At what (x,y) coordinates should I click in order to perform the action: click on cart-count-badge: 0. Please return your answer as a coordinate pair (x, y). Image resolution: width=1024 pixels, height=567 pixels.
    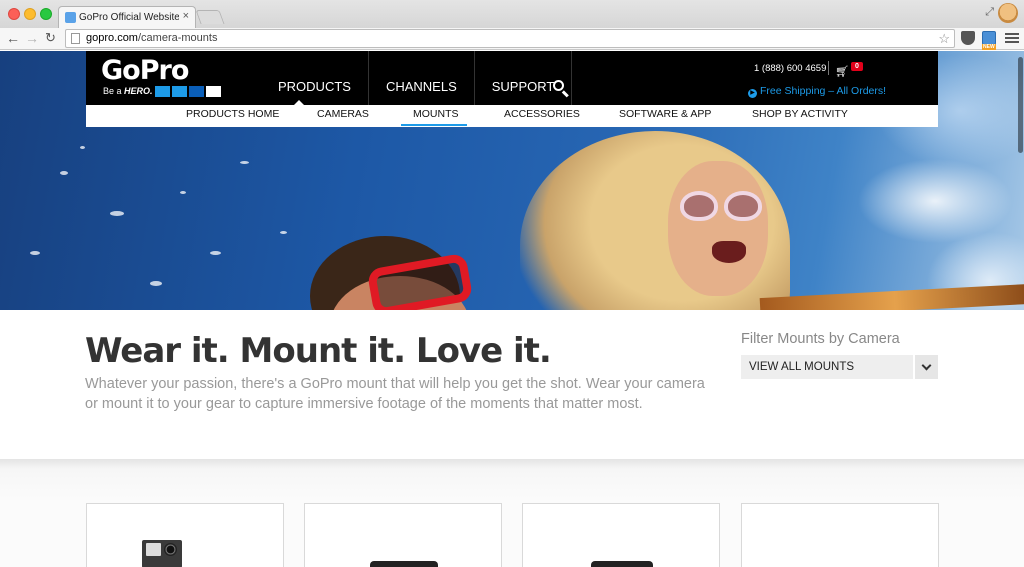
    Looking at the image, I should click on (857, 66).